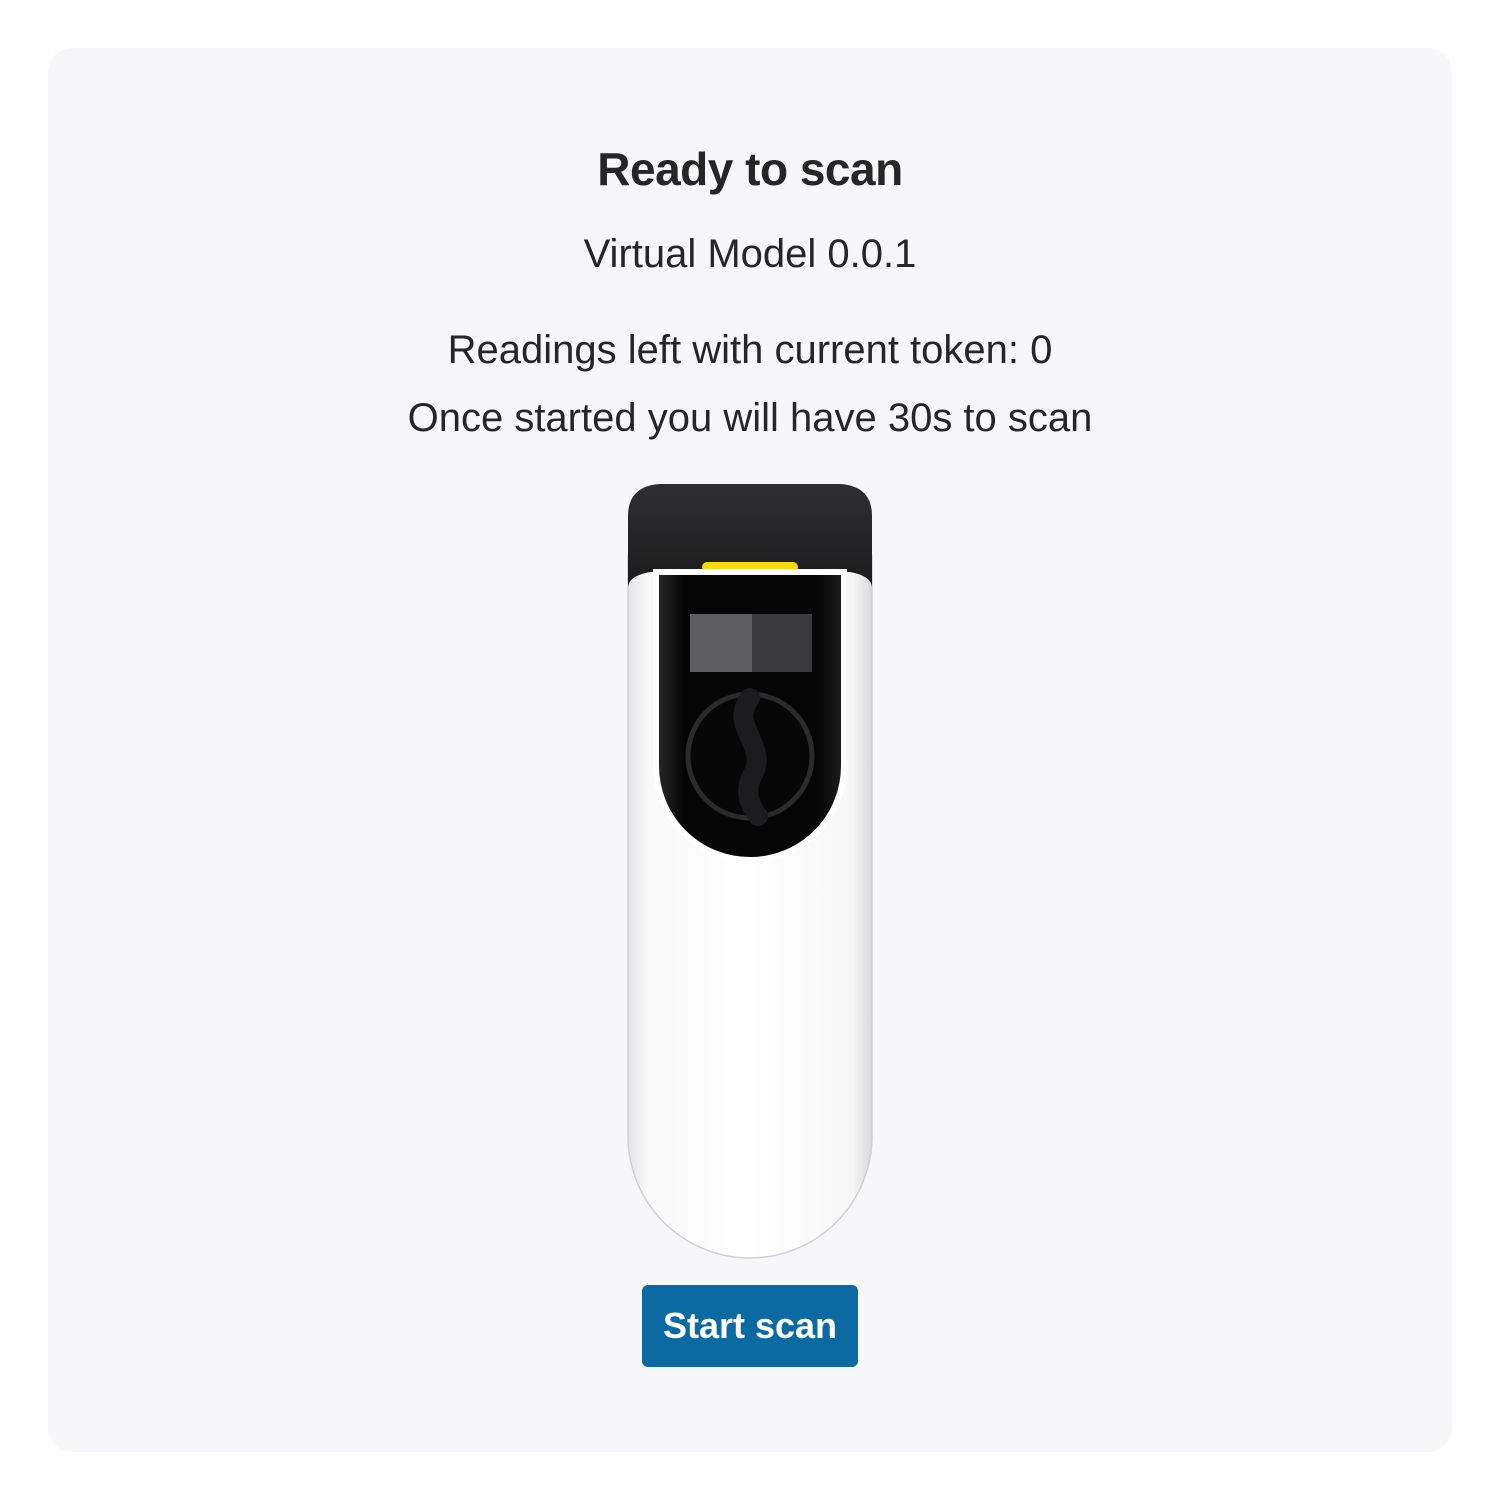 This screenshot has width=1500, height=1500. Describe the element at coordinates (750, 418) in the screenshot. I see `scan-time-limit-text: Once started you will have 30s to scan` at that location.